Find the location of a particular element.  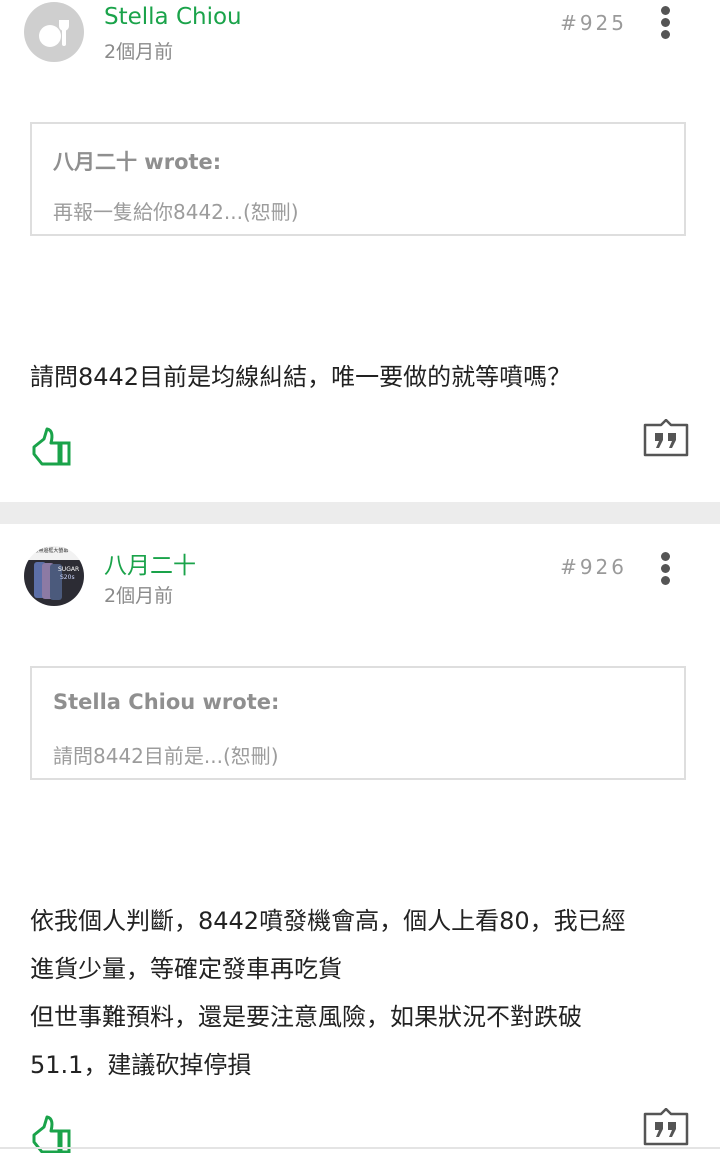

content-line: 51.1，建議砍掉停損 is located at coordinates (141, 1065).